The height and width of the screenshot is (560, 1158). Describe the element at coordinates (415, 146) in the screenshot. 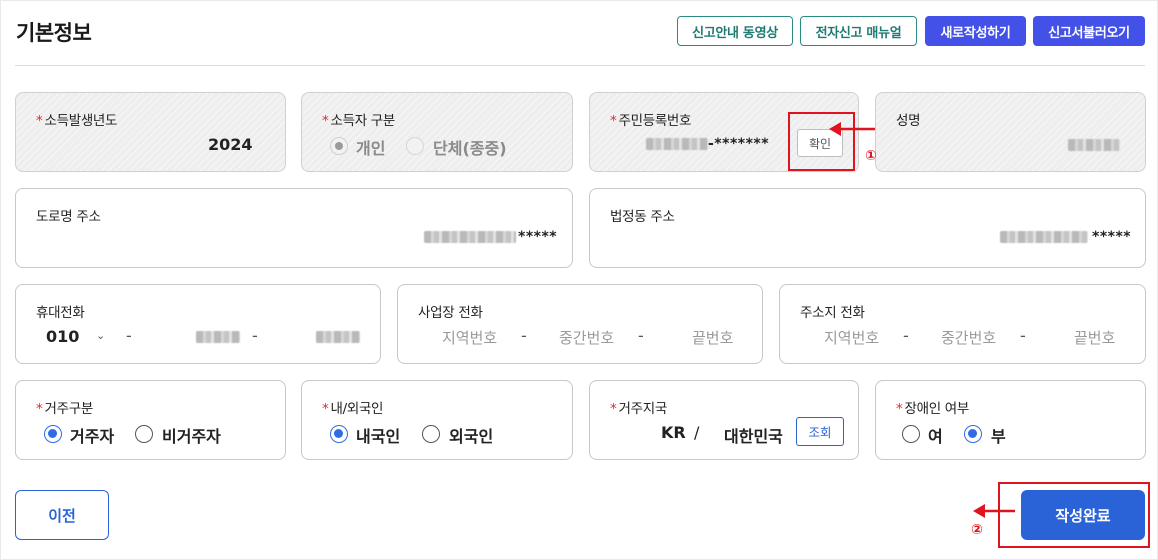

I see `radio-group` at that location.